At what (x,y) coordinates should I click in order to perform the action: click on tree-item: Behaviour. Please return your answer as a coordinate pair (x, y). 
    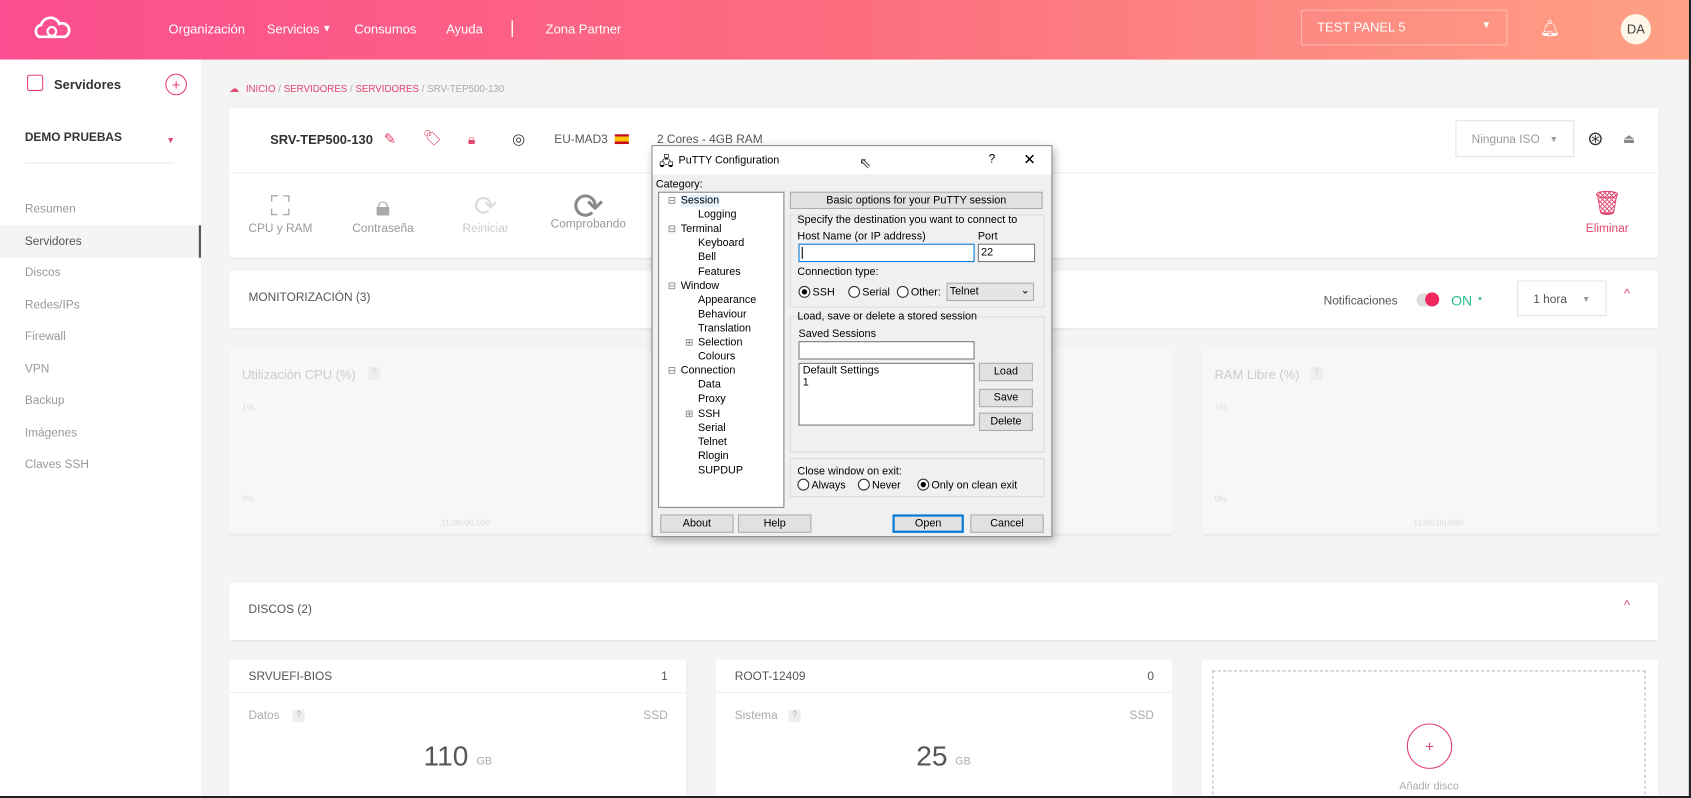
    Looking at the image, I should click on (722, 314).